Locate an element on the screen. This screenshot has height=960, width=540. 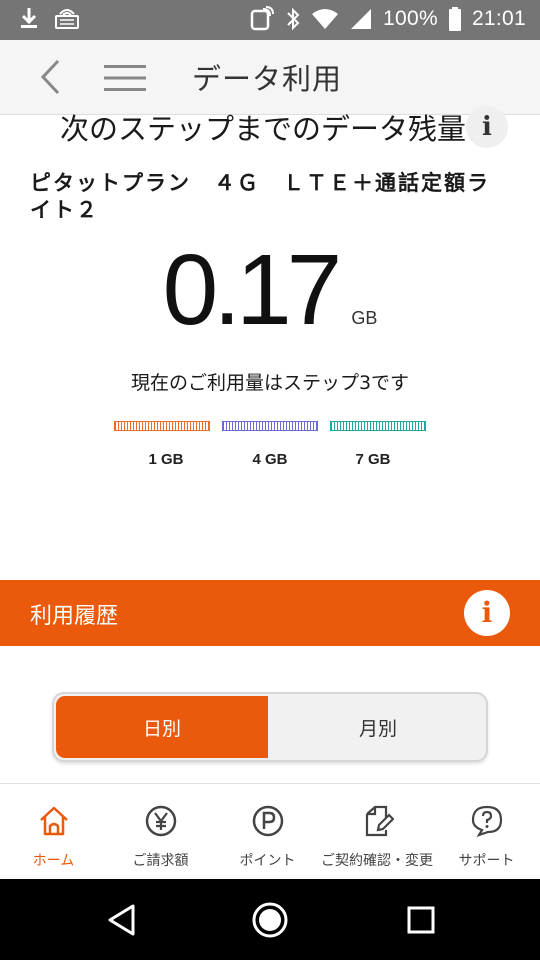
nav-item-home: ホーム is located at coordinates (53, 832).